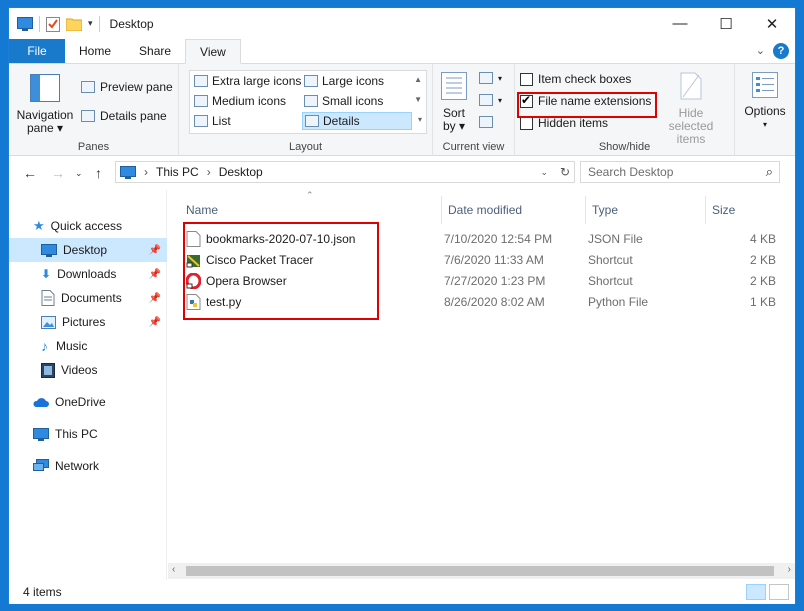 This screenshot has height=611, width=804. What do you see at coordinates (311, 101) in the screenshot?
I see `small-icons-icon` at bounding box center [311, 101].